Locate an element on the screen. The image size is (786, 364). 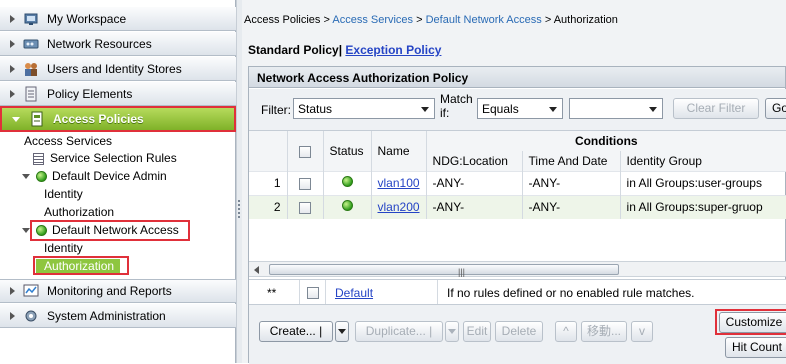
network-icon is located at coordinates (31, 44).